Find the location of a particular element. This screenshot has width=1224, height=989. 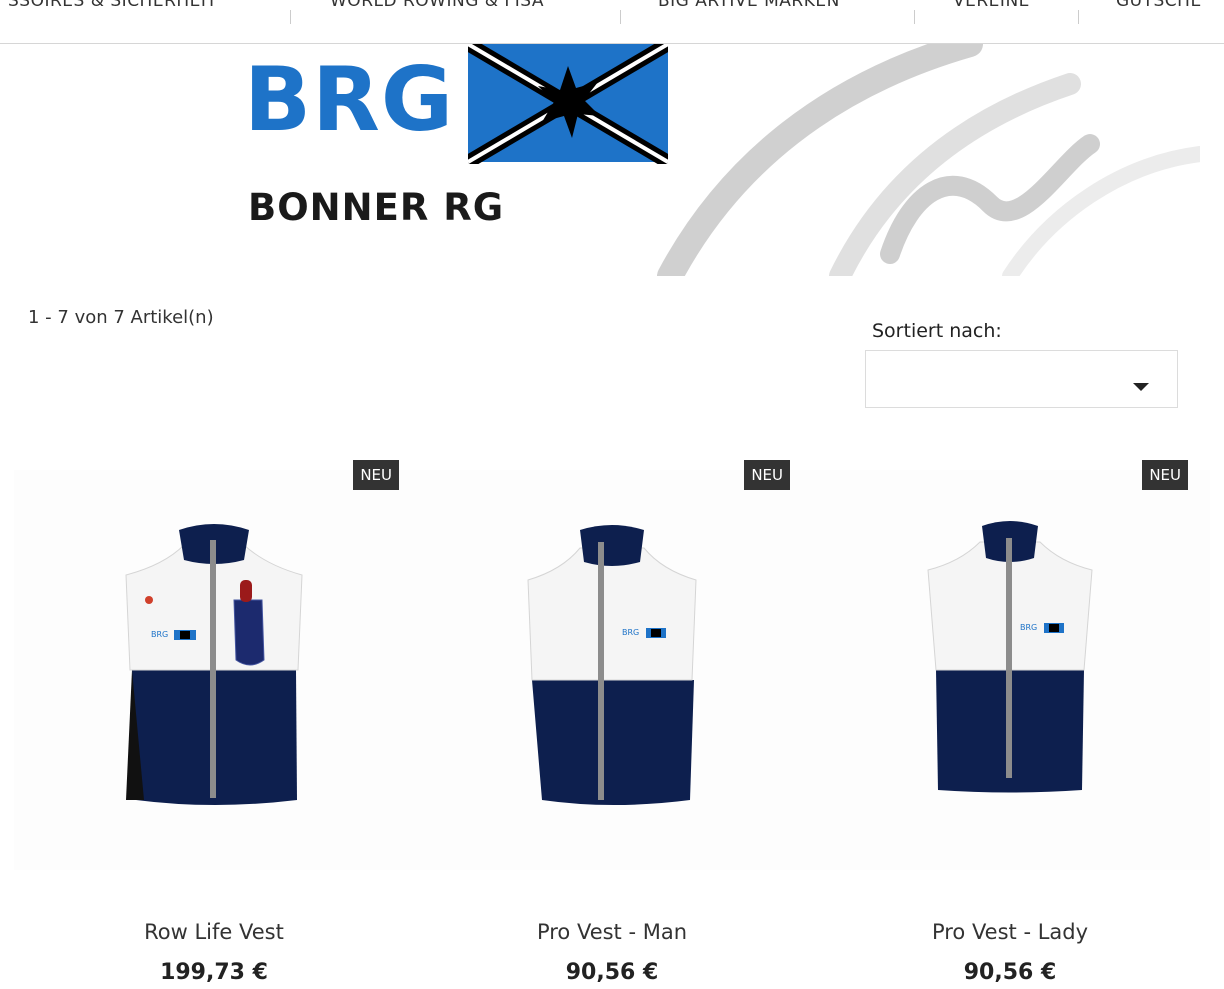

nav-item-accessories: SSOIRES & SICHERHEIT is located at coordinates (112, 8).